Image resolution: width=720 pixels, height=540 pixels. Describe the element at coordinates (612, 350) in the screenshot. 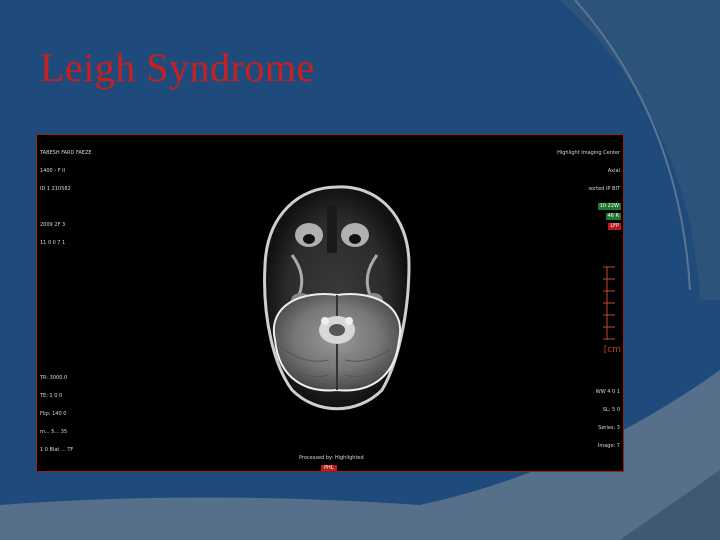

I see `scale-unit-label: [cm` at that location.